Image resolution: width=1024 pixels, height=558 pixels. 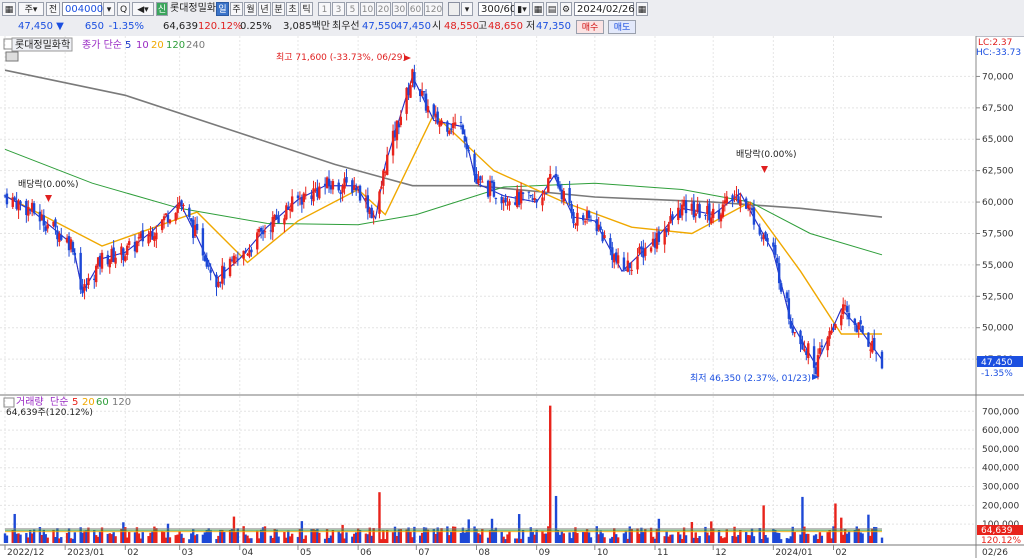 I want to click on minute-120: 120, so click(x=433, y=9).